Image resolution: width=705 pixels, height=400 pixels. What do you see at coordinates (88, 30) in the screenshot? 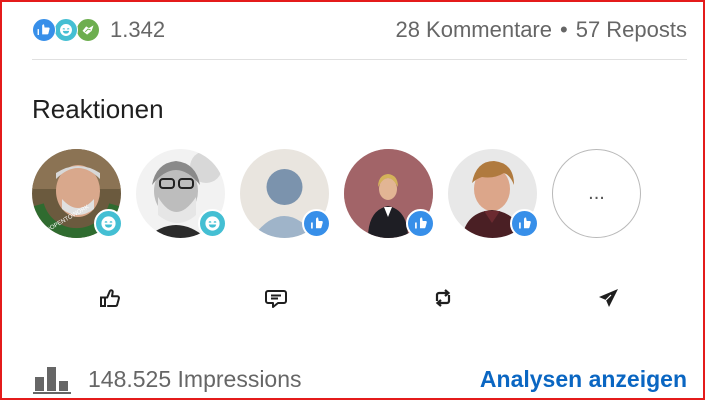
I see `support-icon` at bounding box center [88, 30].